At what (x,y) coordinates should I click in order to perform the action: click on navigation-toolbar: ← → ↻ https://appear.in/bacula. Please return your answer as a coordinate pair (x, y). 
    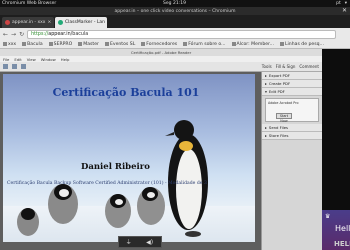
    Looking at the image, I should click on (175, 34).